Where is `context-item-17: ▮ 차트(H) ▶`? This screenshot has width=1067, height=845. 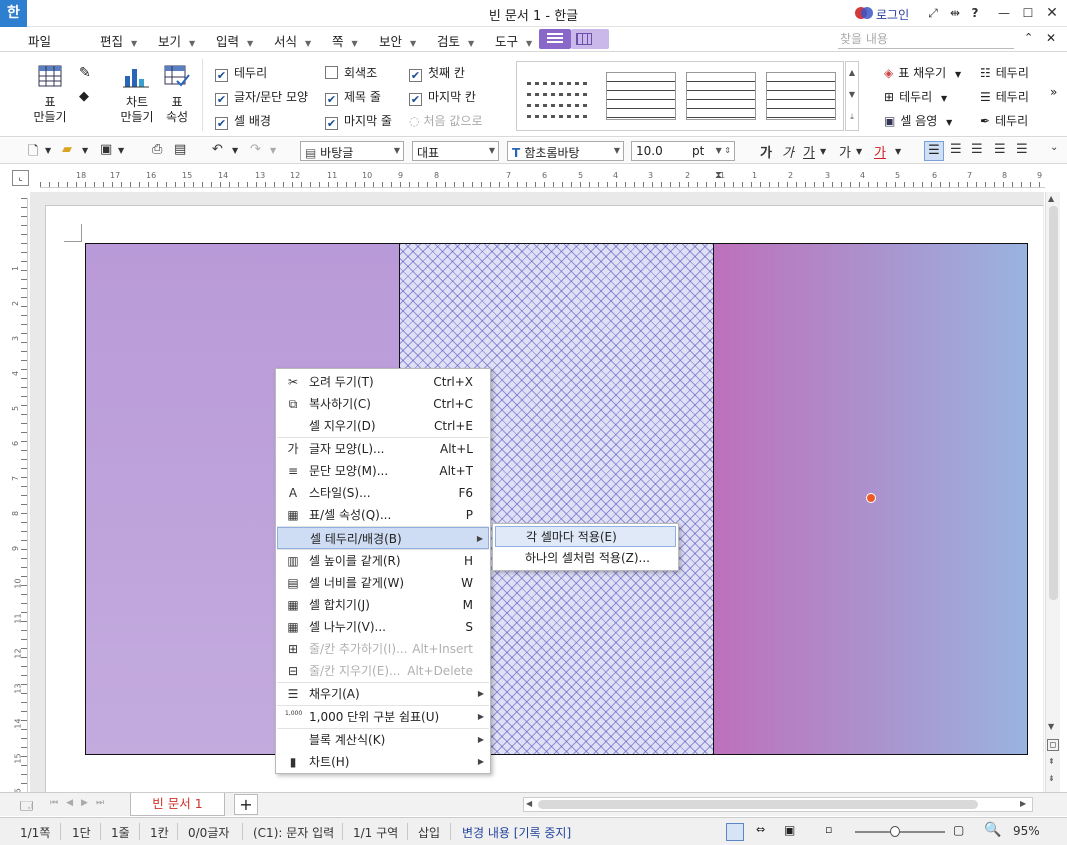 context-item-17: ▮ 차트(H) ▶ is located at coordinates (383, 762).